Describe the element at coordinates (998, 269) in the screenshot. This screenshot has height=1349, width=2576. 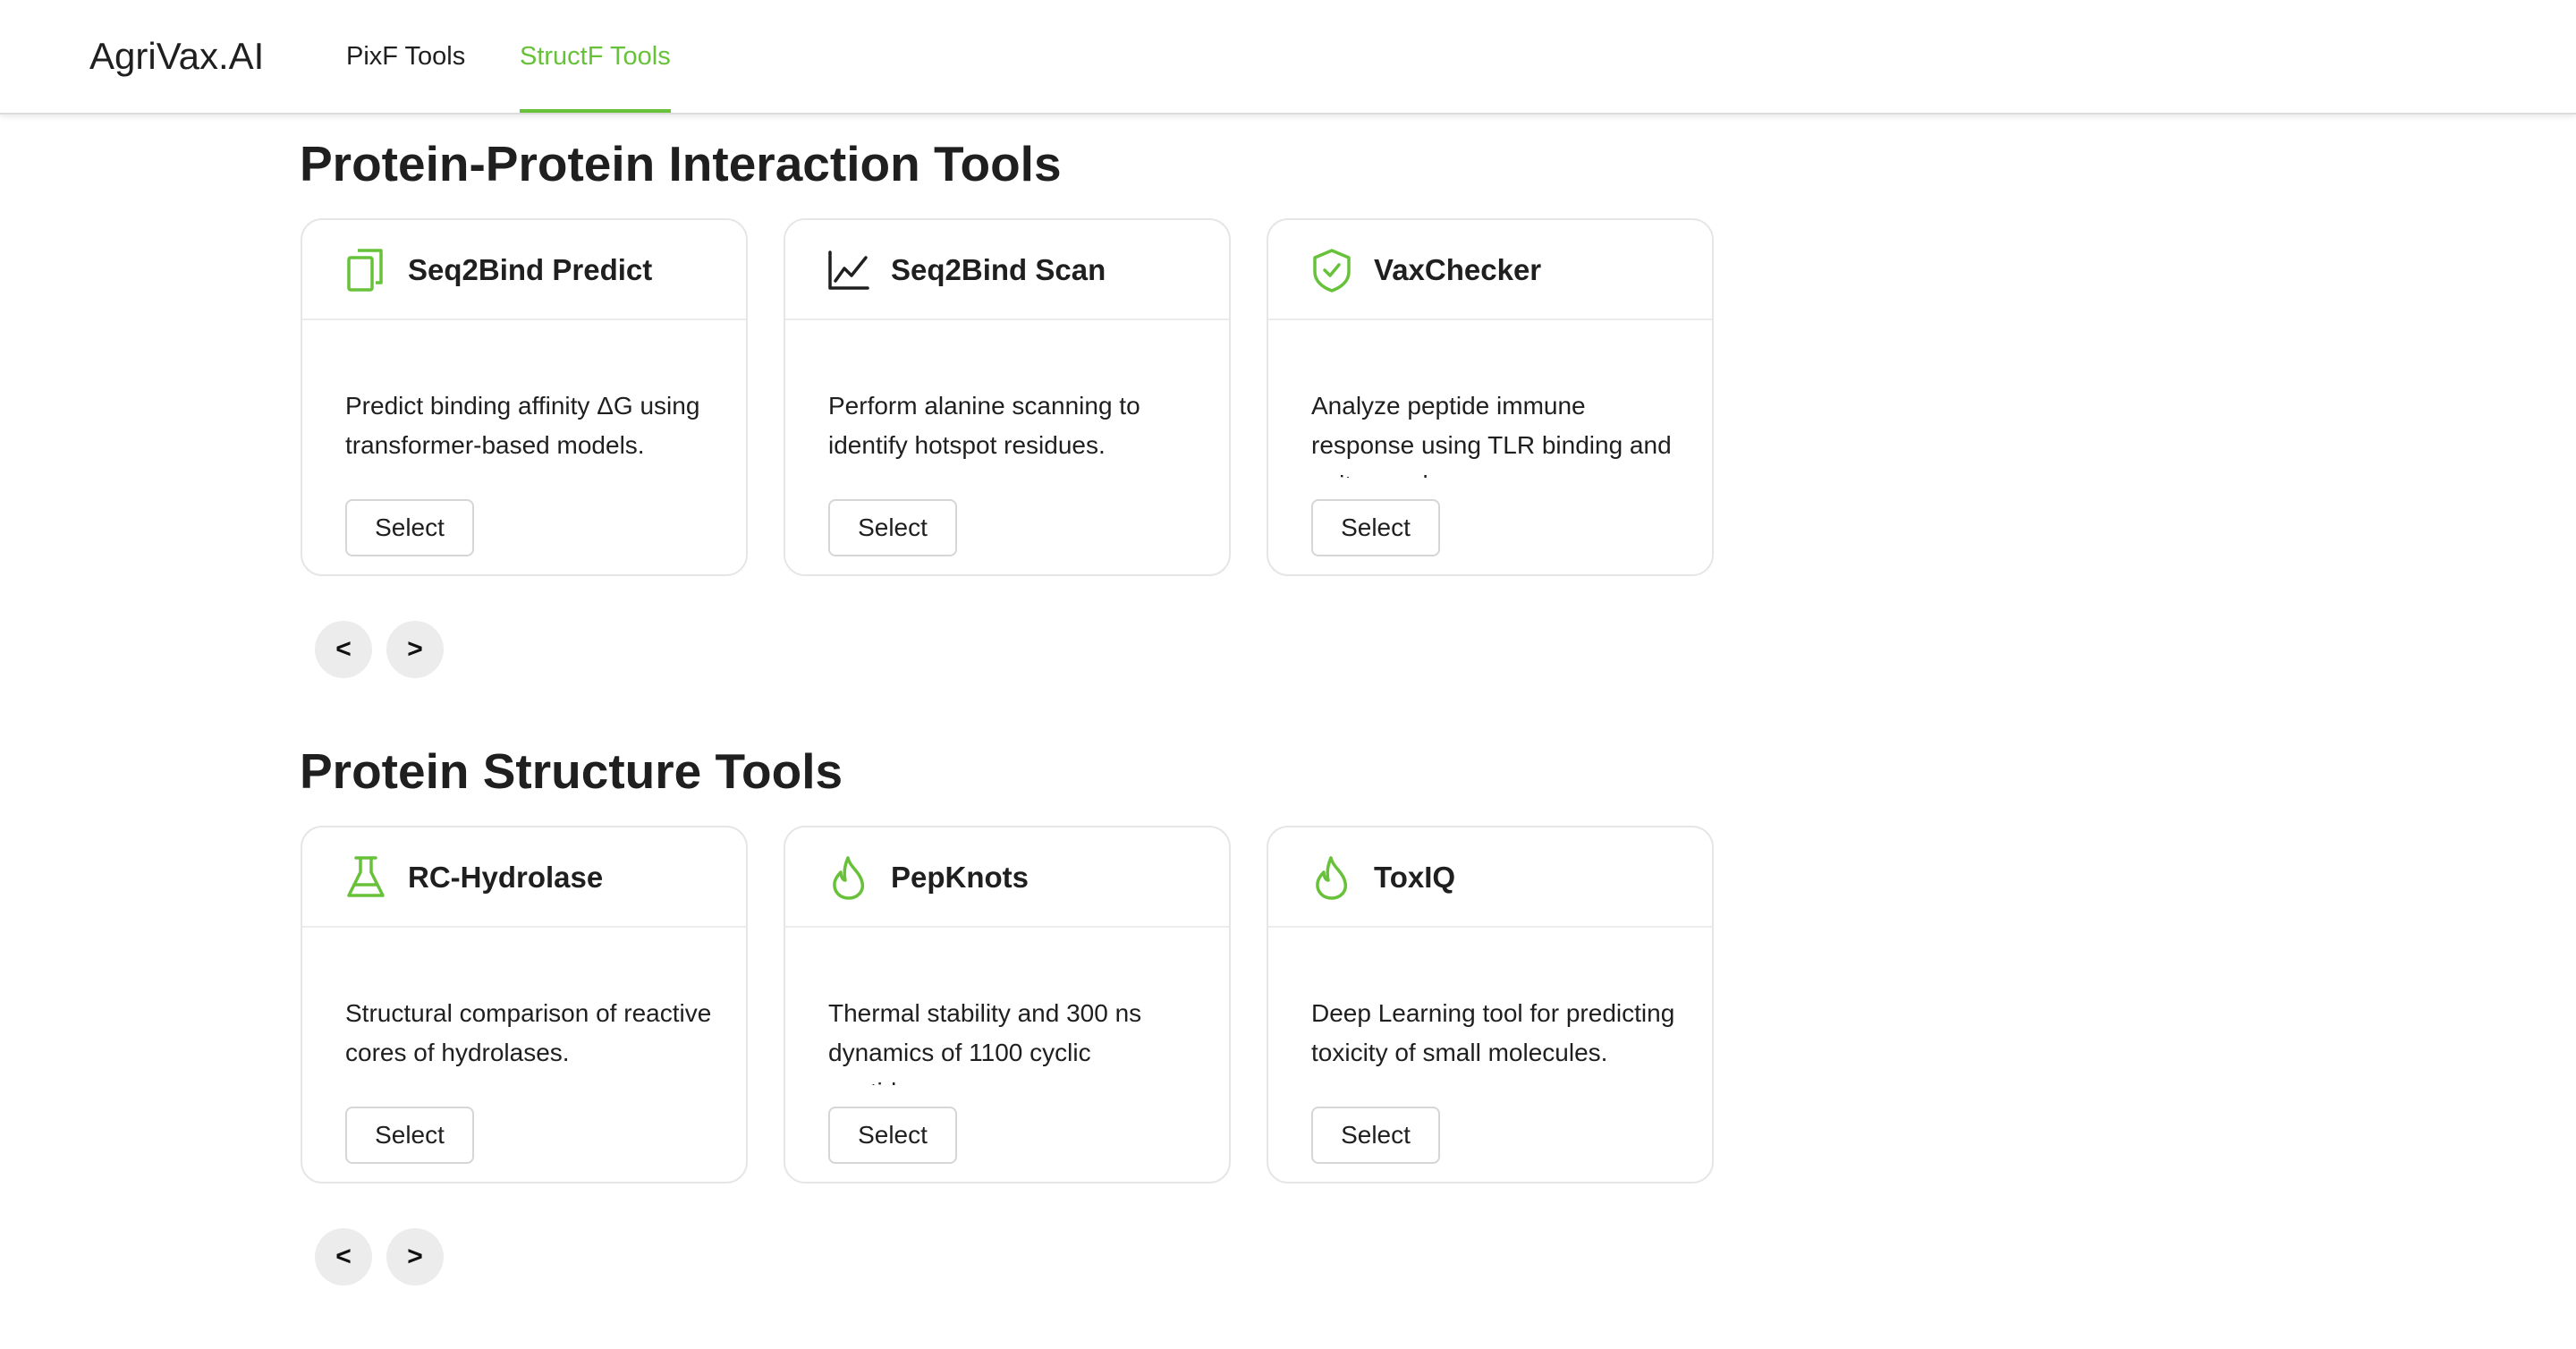
I see `card-title: Seq2Bind Scan` at that location.